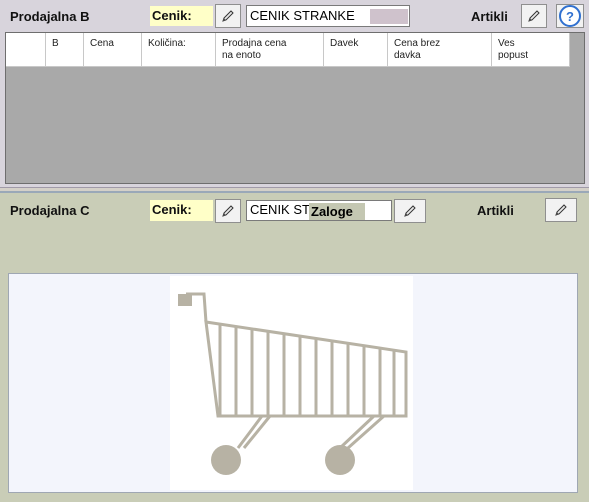 The image size is (589, 502). I want to click on panel-b-cenik-edit-button, so click(228, 16).